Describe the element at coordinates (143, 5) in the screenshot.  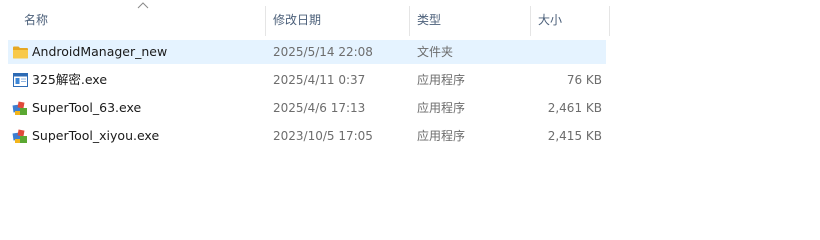
I see `sort-ascending-icon` at that location.